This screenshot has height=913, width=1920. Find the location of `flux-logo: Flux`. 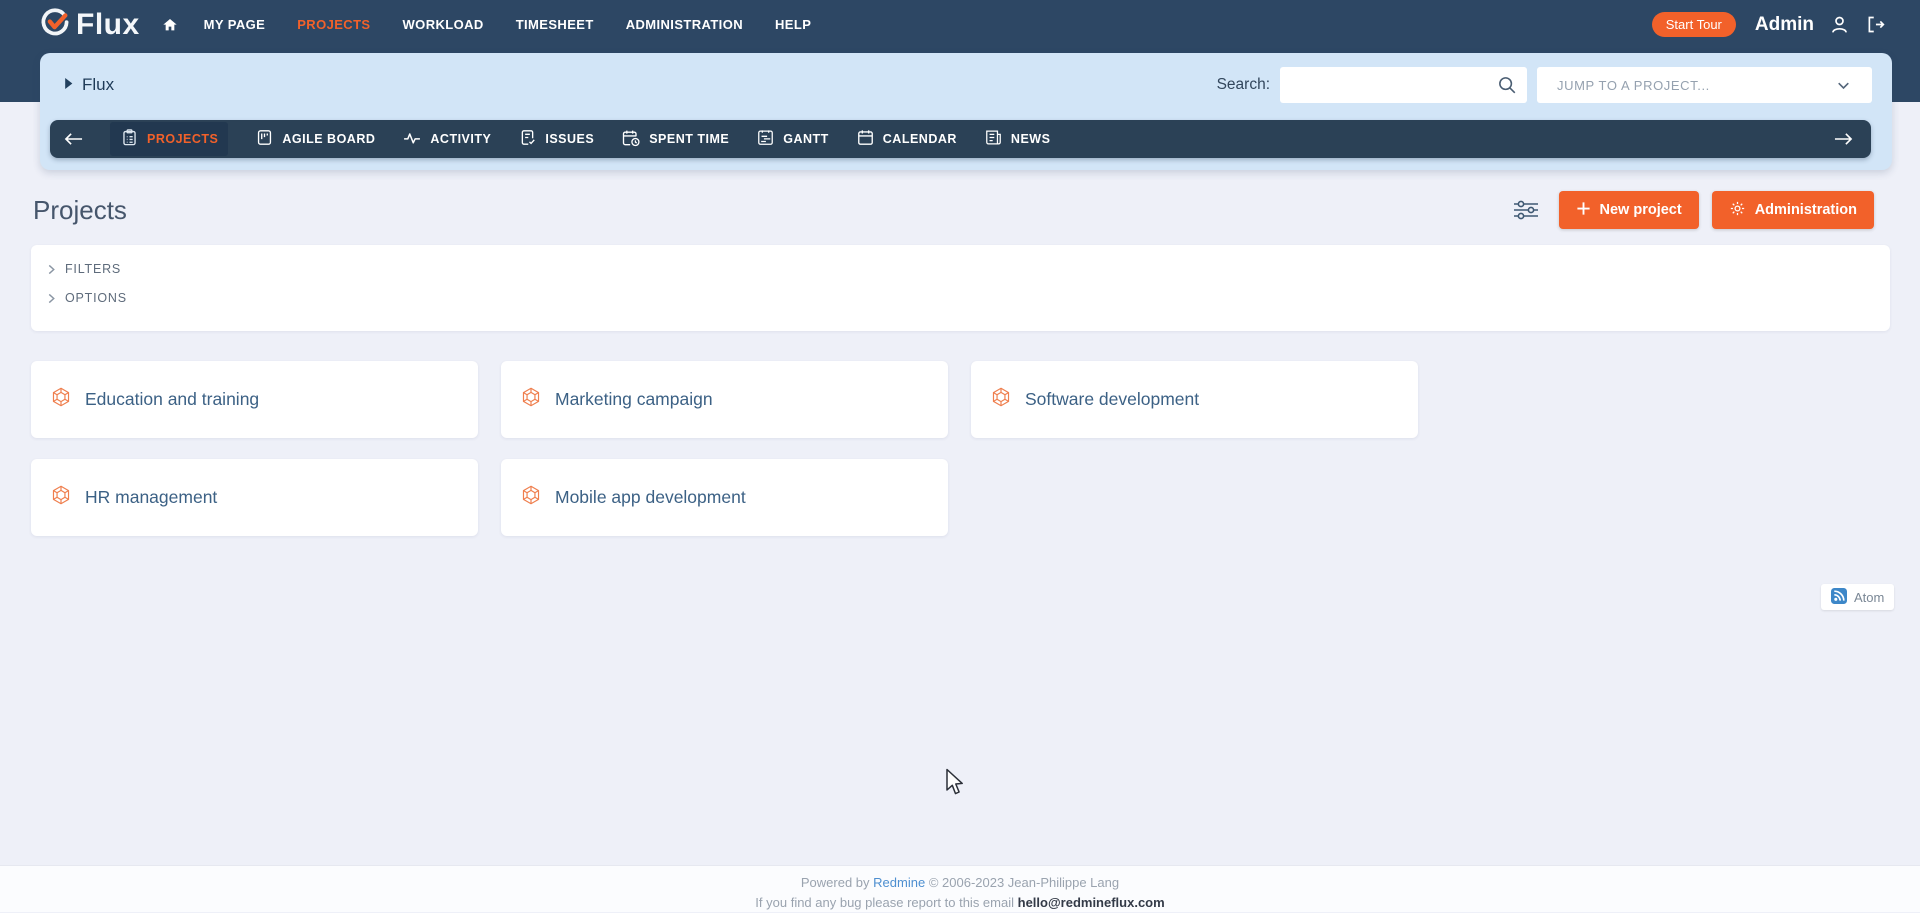

flux-logo: Flux is located at coordinates (90, 24).